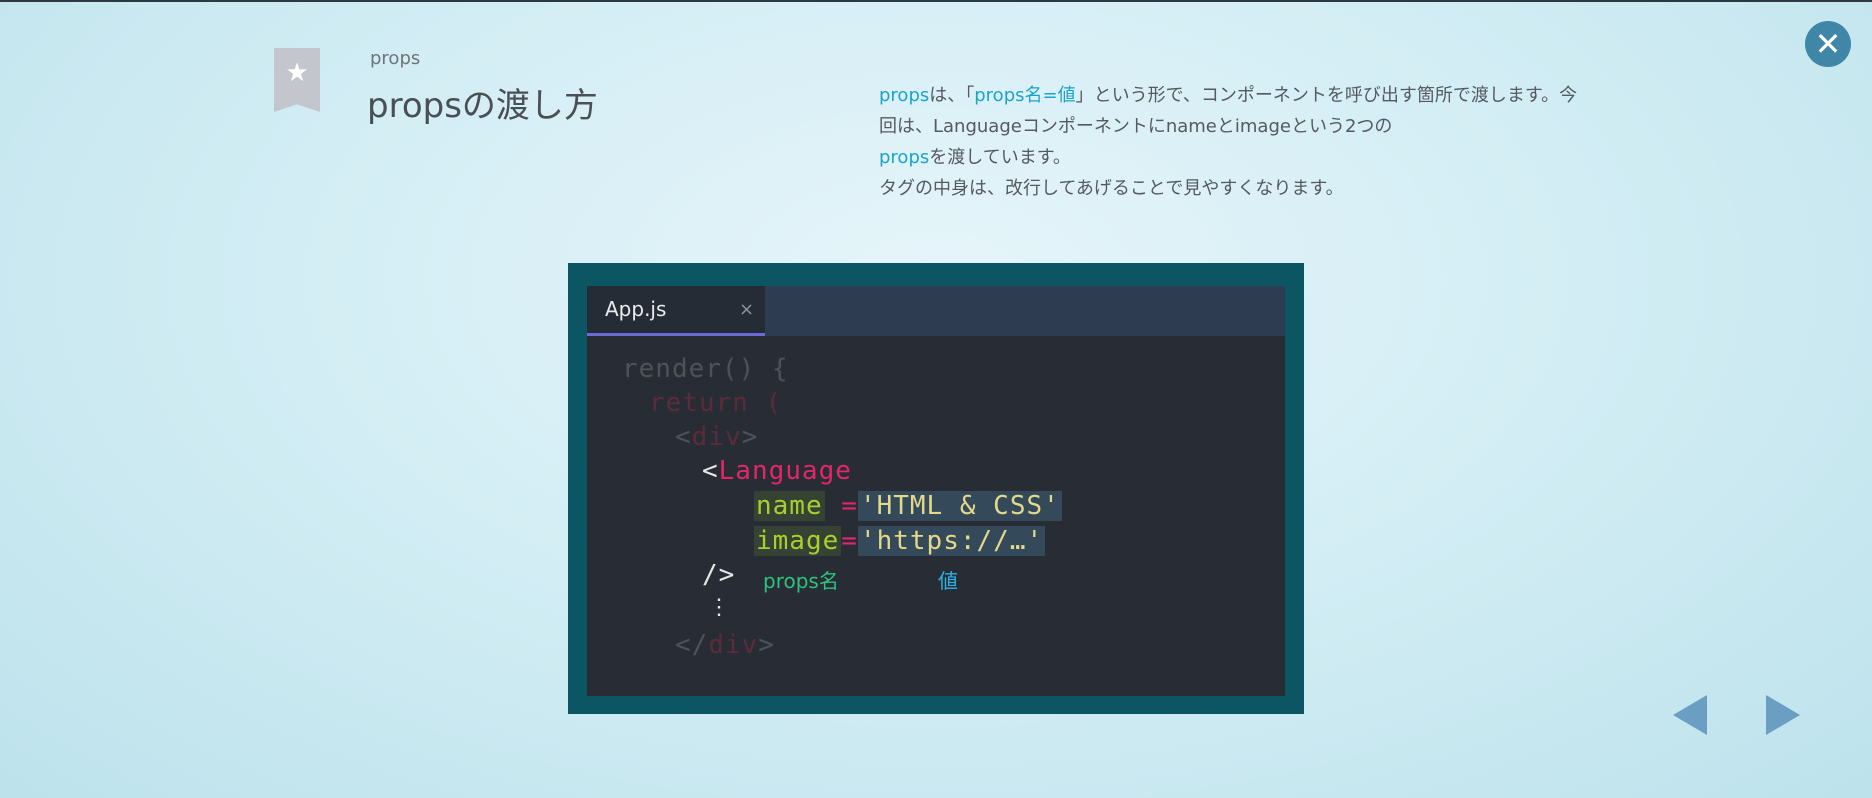 The width and height of the screenshot is (1872, 798). What do you see at coordinates (952, 95) in the screenshot?
I see `description-text: は、「` at bounding box center [952, 95].